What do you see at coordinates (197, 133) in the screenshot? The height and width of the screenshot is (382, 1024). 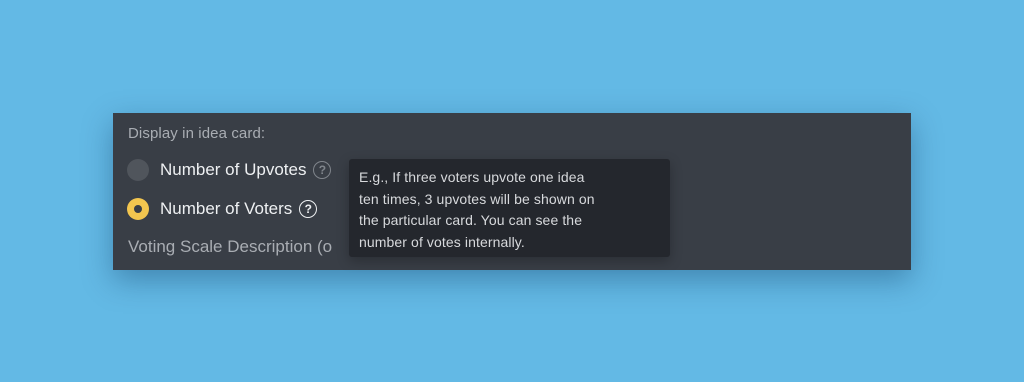 I see `display-in-idea-card-label: Display in idea card:` at bounding box center [197, 133].